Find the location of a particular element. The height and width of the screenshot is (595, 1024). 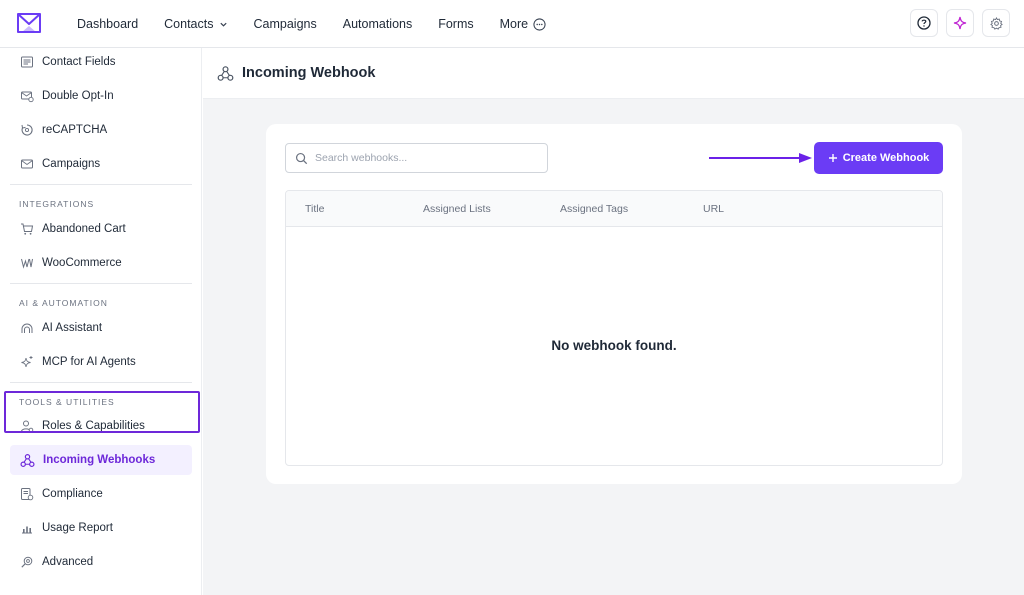

sidebar-item-contact-fields: Contact Fields is located at coordinates (101, 62).